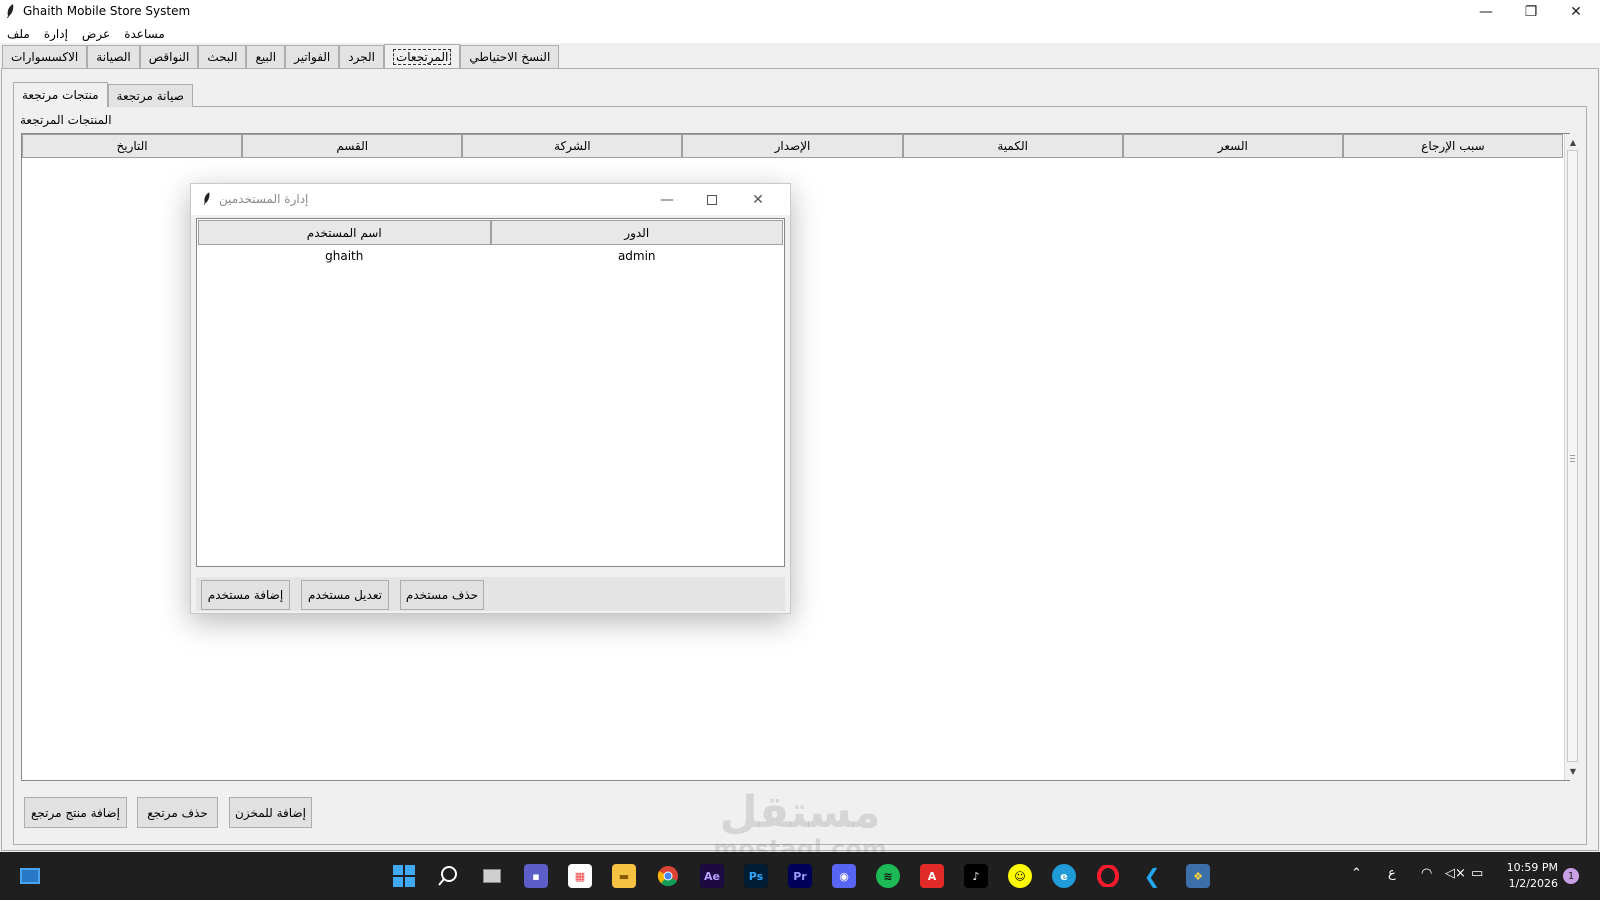 The width and height of the screenshot is (1600, 900). Describe the element at coordinates (264, 199) in the screenshot. I see `dialog-title: إدارة المستخدمين` at that location.